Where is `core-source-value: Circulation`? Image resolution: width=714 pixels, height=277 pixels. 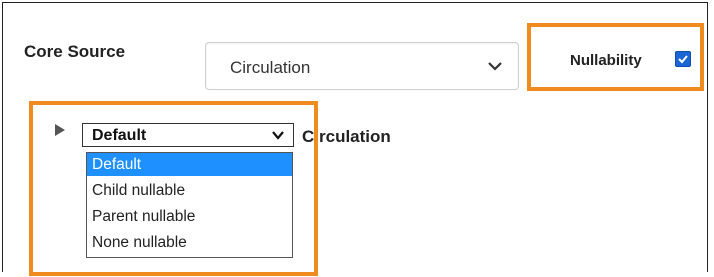 core-source-value: Circulation is located at coordinates (270, 67).